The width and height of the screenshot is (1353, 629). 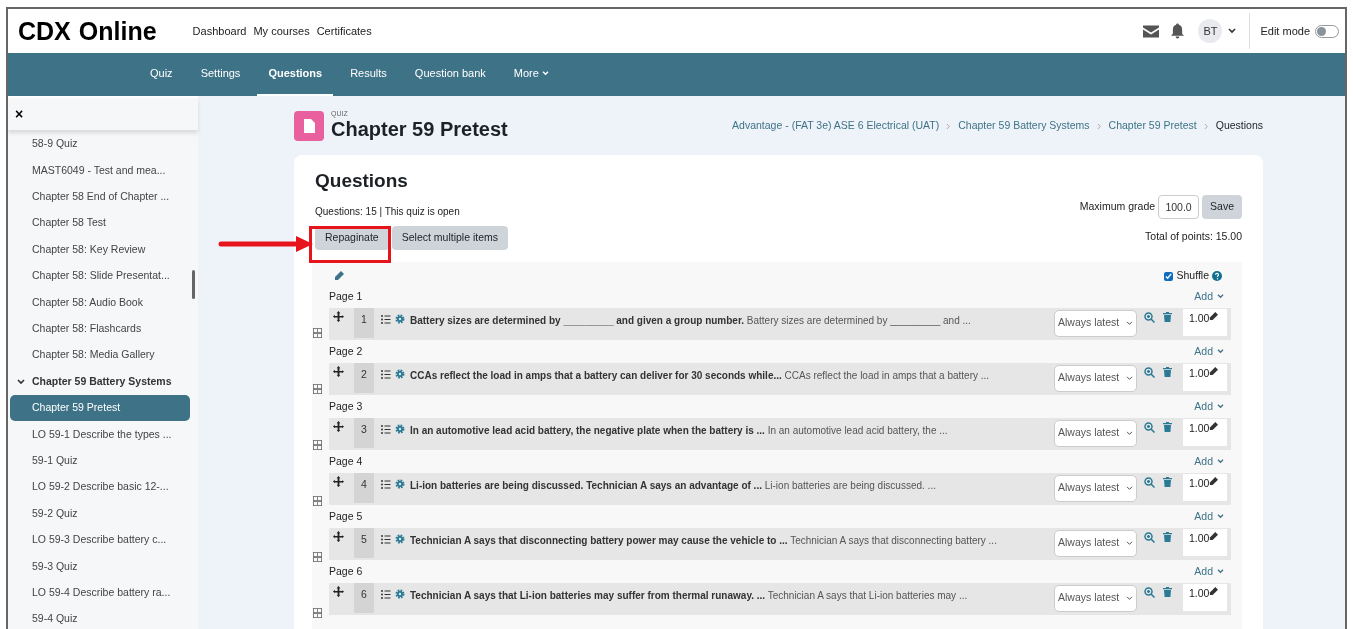 What do you see at coordinates (281, 31) in the screenshot?
I see `nav-link: My courses` at bounding box center [281, 31].